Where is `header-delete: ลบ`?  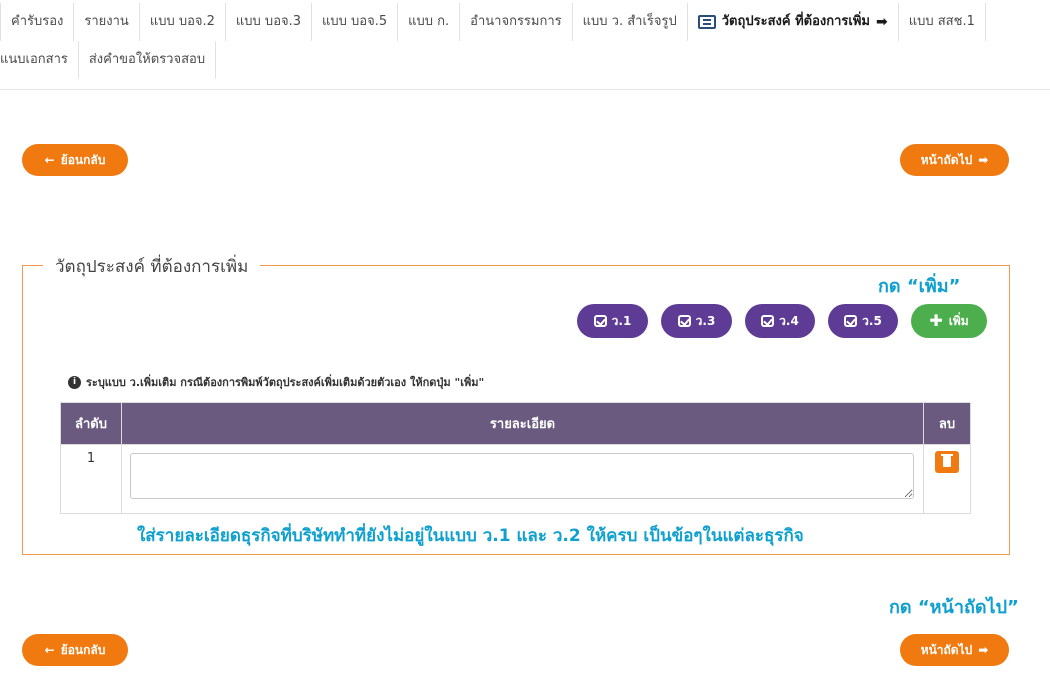 header-delete: ลบ is located at coordinates (947, 423).